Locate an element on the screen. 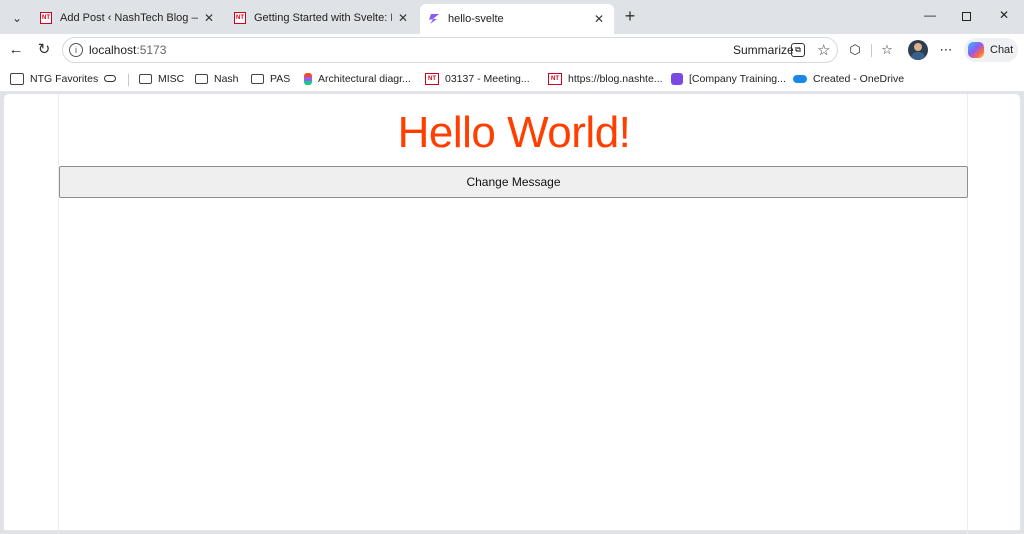  tab-actions-menu-button: ⌄ is located at coordinates (17, 18).